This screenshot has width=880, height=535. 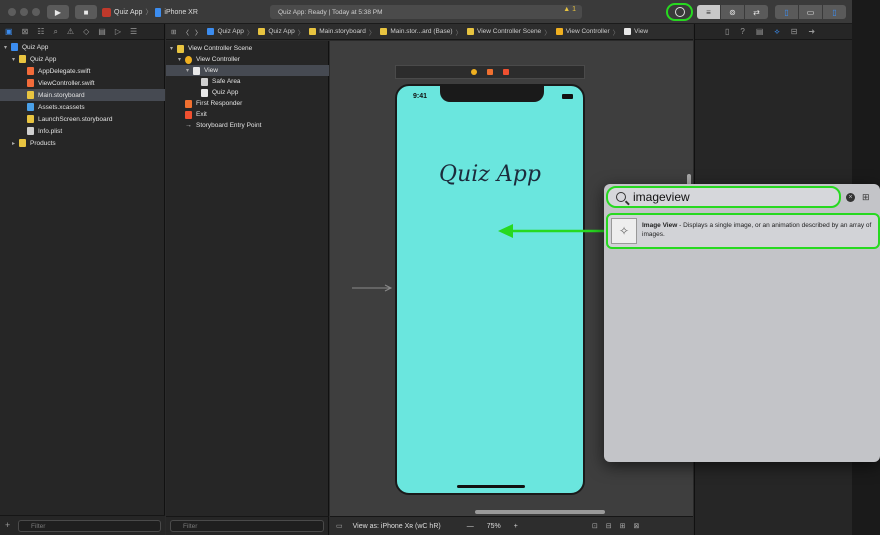 I want to click on breadcrumb-item: View, so click(x=636, y=32).